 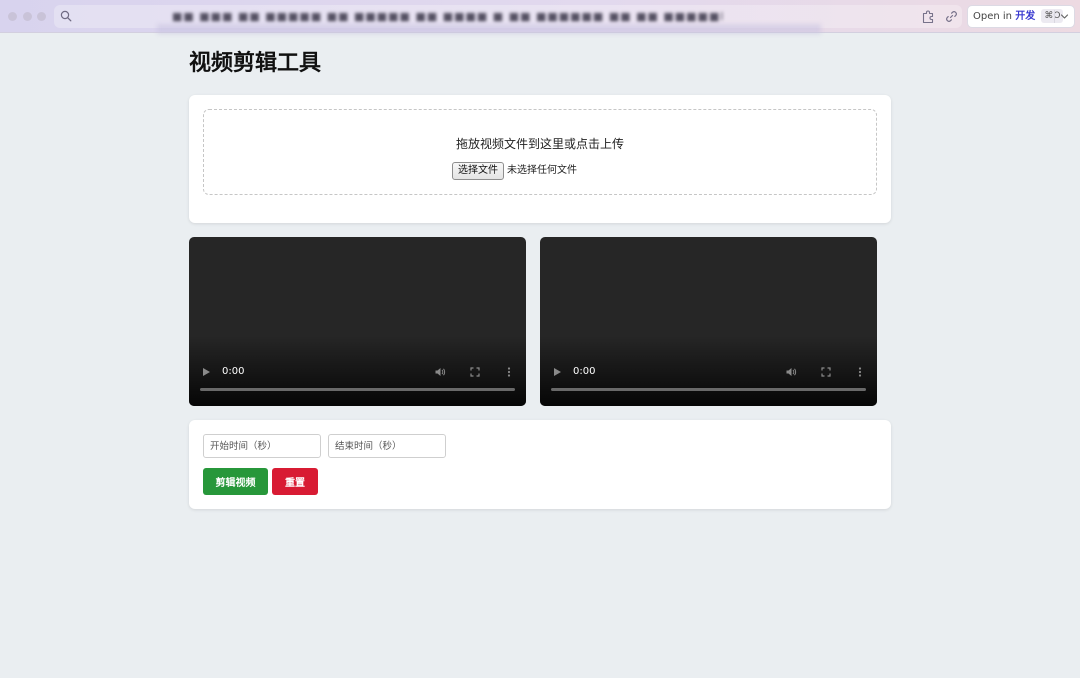 I want to click on upload-card: 拖放视频文件到这里或点击上传 选择文件 未选择任何文件, so click(x=540, y=159).